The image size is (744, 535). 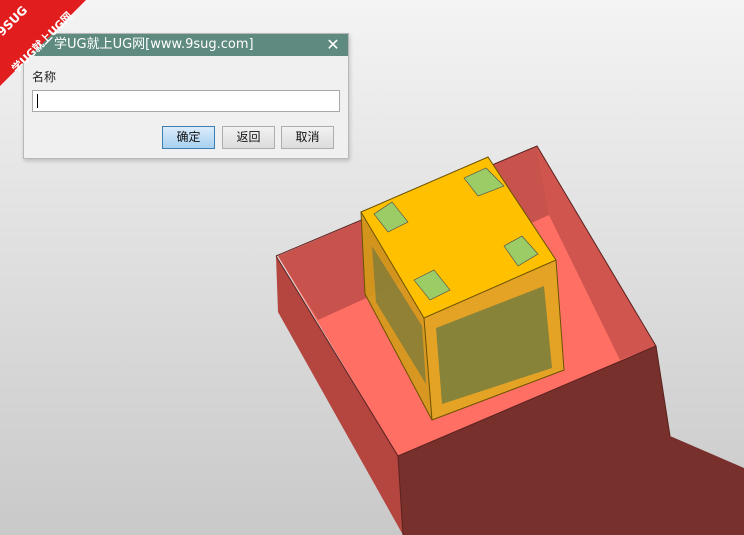 I want to click on text-cursor, so click(x=37, y=101).